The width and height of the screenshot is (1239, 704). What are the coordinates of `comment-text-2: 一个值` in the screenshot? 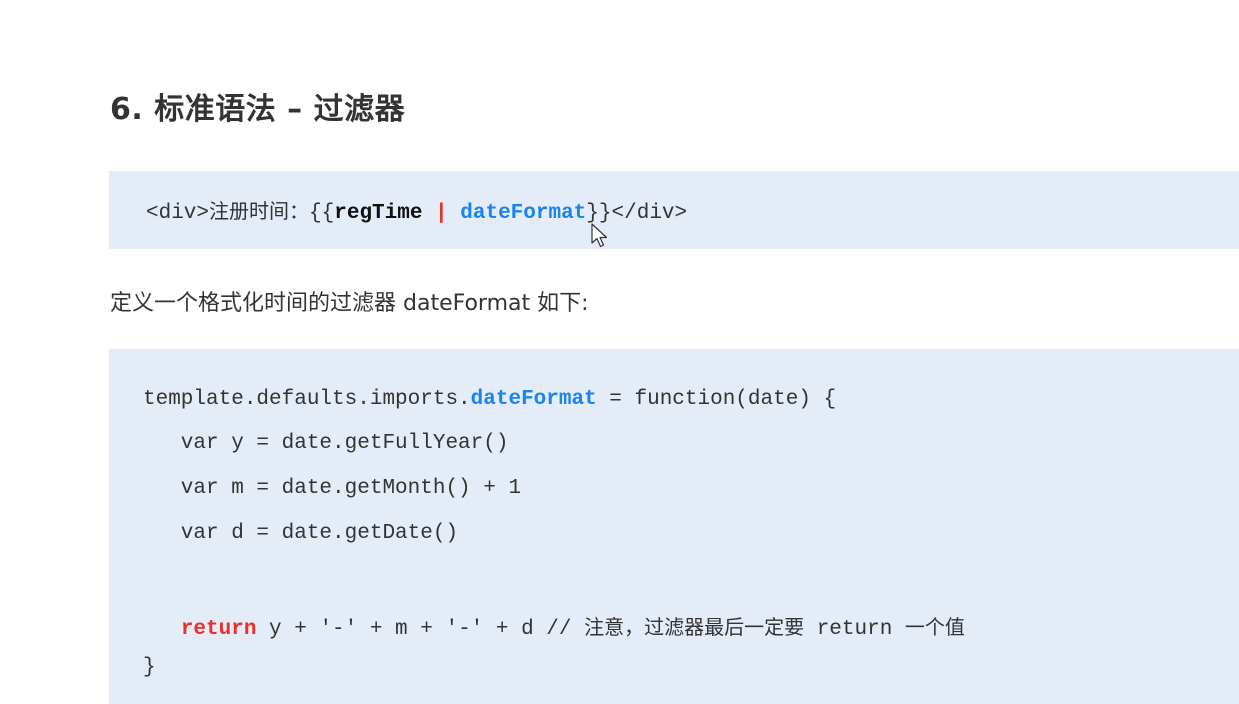 It's located at (934, 627).